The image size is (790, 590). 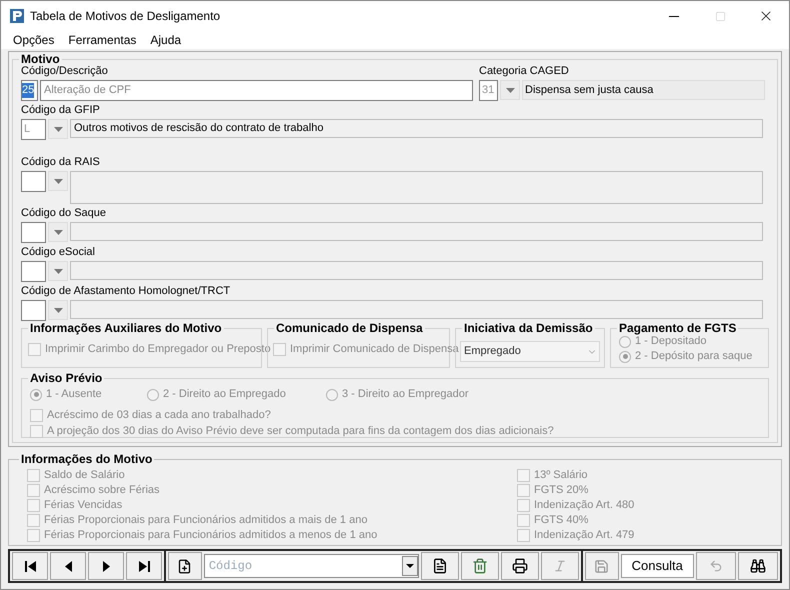 What do you see at coordinates (102, 490) in the screenshot?
I see `checkbox-label: Acréscimo sobre Férias` at bounding box center [102, 490].